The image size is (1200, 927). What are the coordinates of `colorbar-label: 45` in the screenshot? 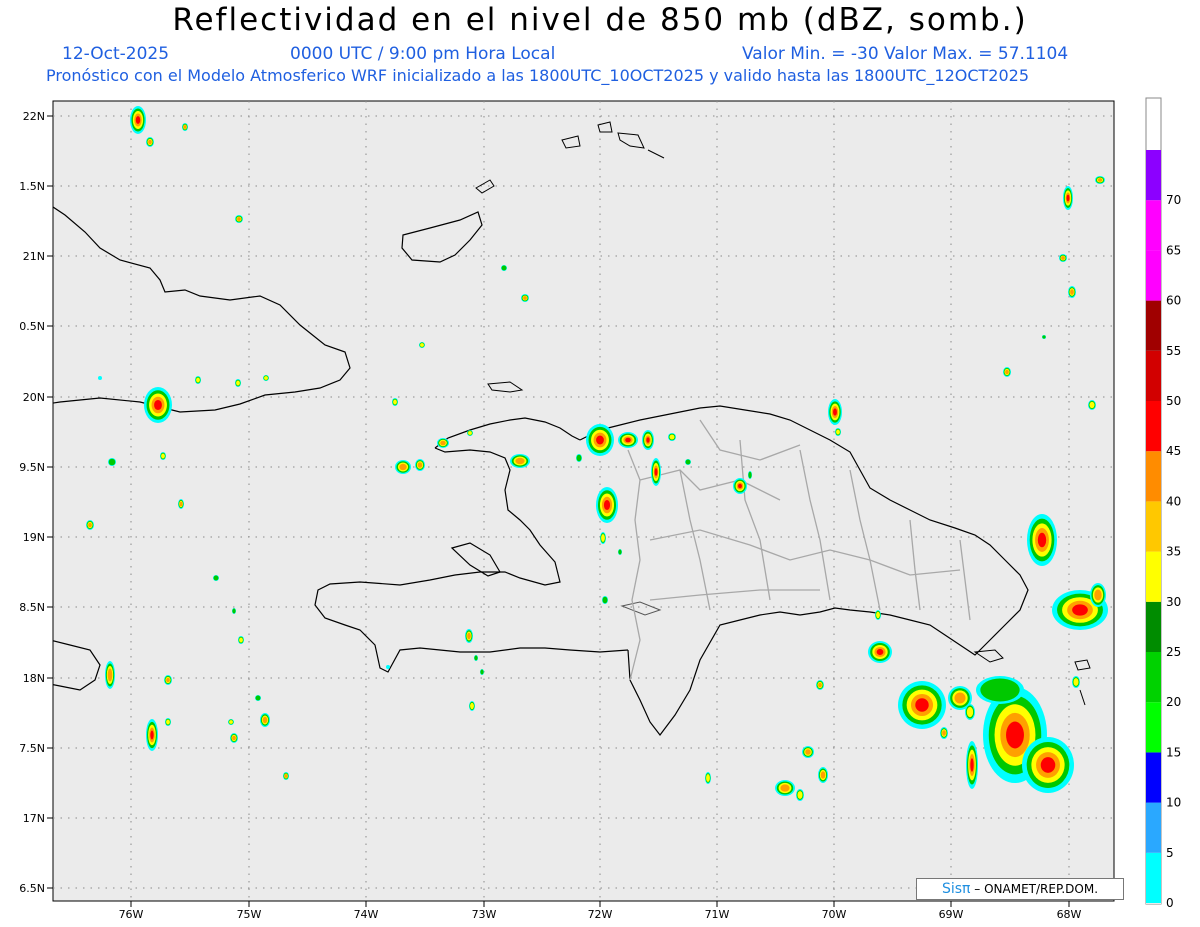 It's located at (1173, 451).